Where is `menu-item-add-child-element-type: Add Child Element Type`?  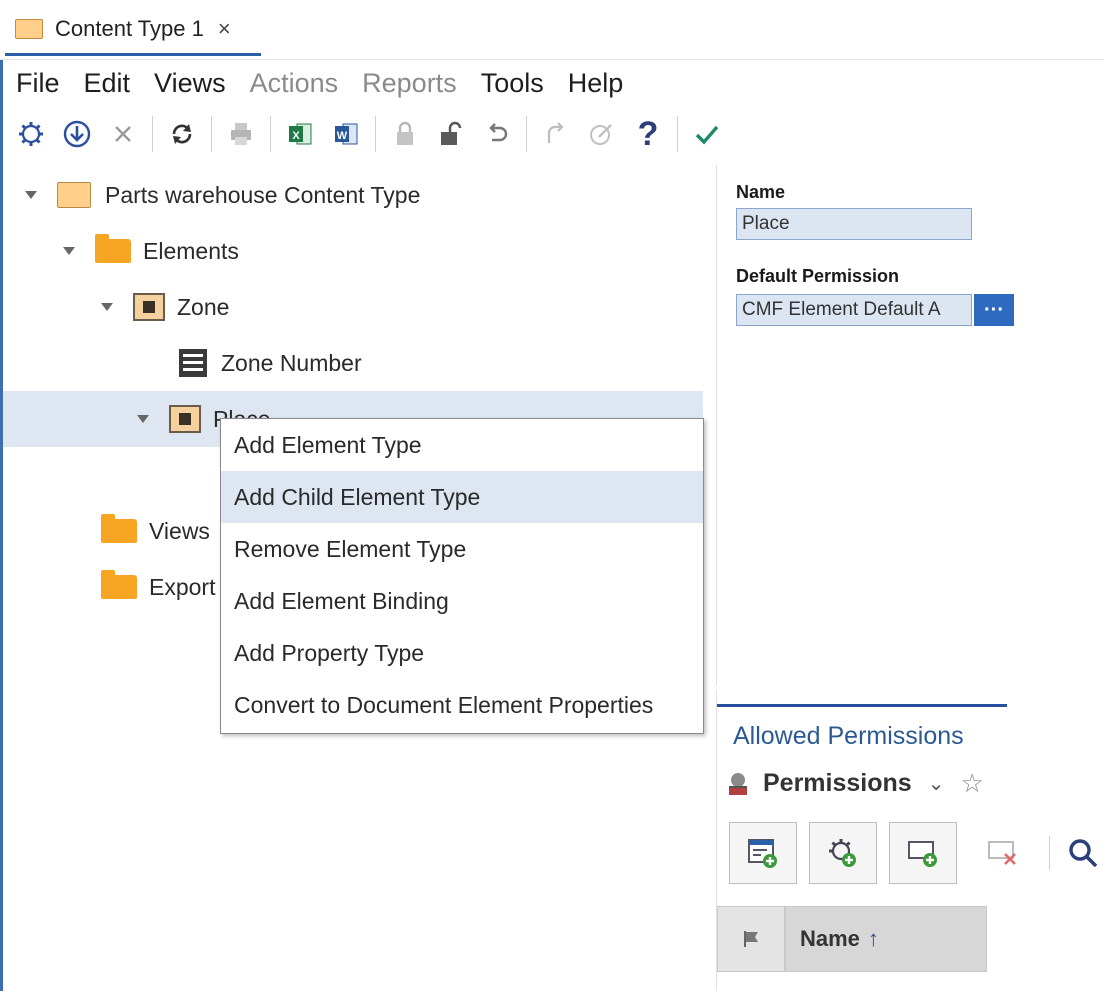 menu-item-add-child-element-type: Add Child Element Type is located at coordinates (462, 497).